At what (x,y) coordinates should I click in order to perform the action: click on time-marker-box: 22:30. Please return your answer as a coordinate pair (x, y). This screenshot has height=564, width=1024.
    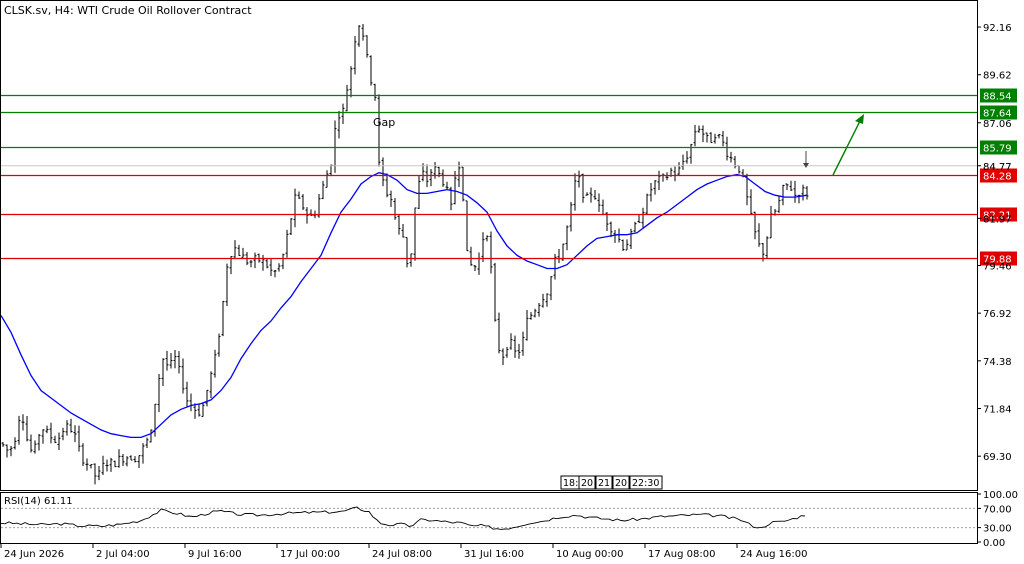
    Looking at the image, I should click on (646, 482).